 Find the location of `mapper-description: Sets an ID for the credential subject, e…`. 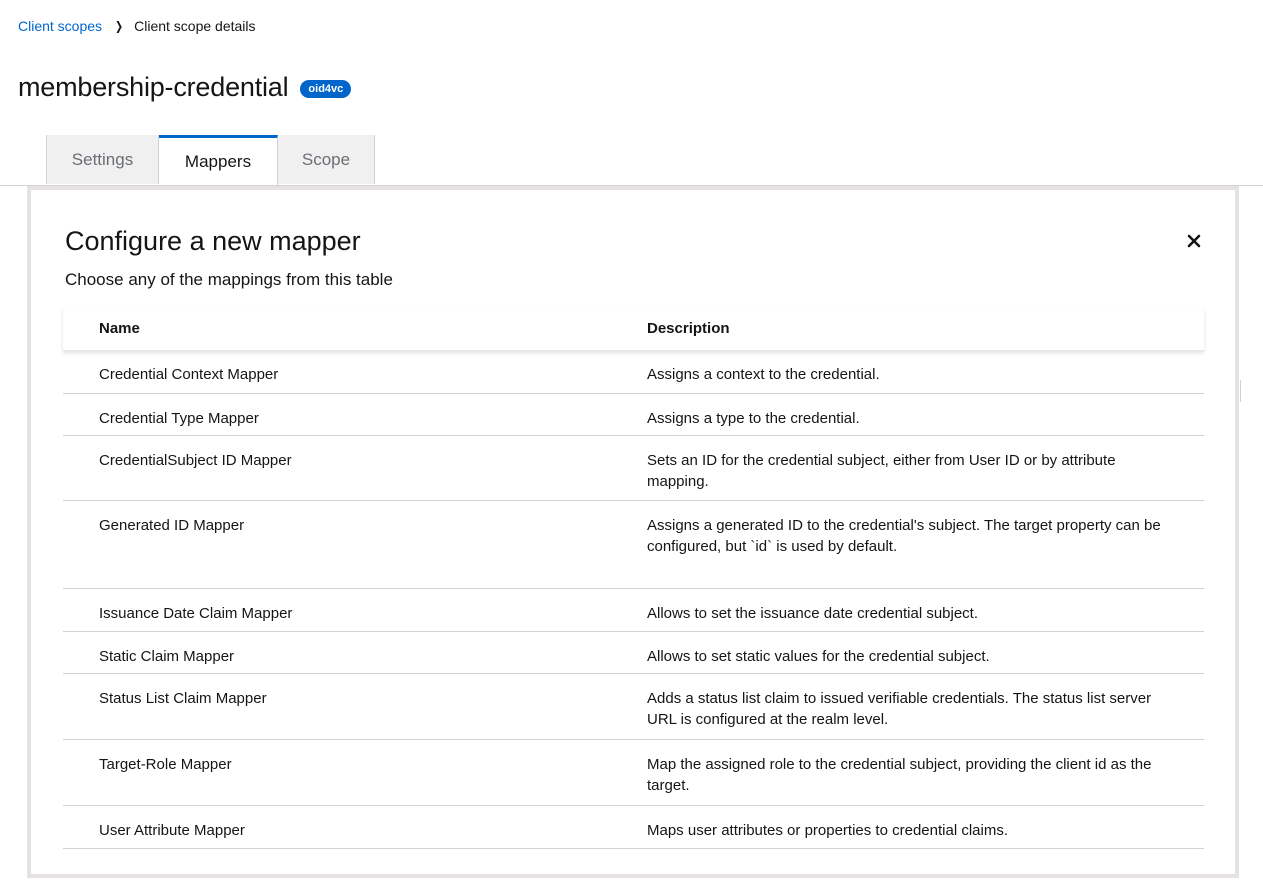

mapper-description: Sets an ID for the credential subject, e… is located at coordinates (881, 471).